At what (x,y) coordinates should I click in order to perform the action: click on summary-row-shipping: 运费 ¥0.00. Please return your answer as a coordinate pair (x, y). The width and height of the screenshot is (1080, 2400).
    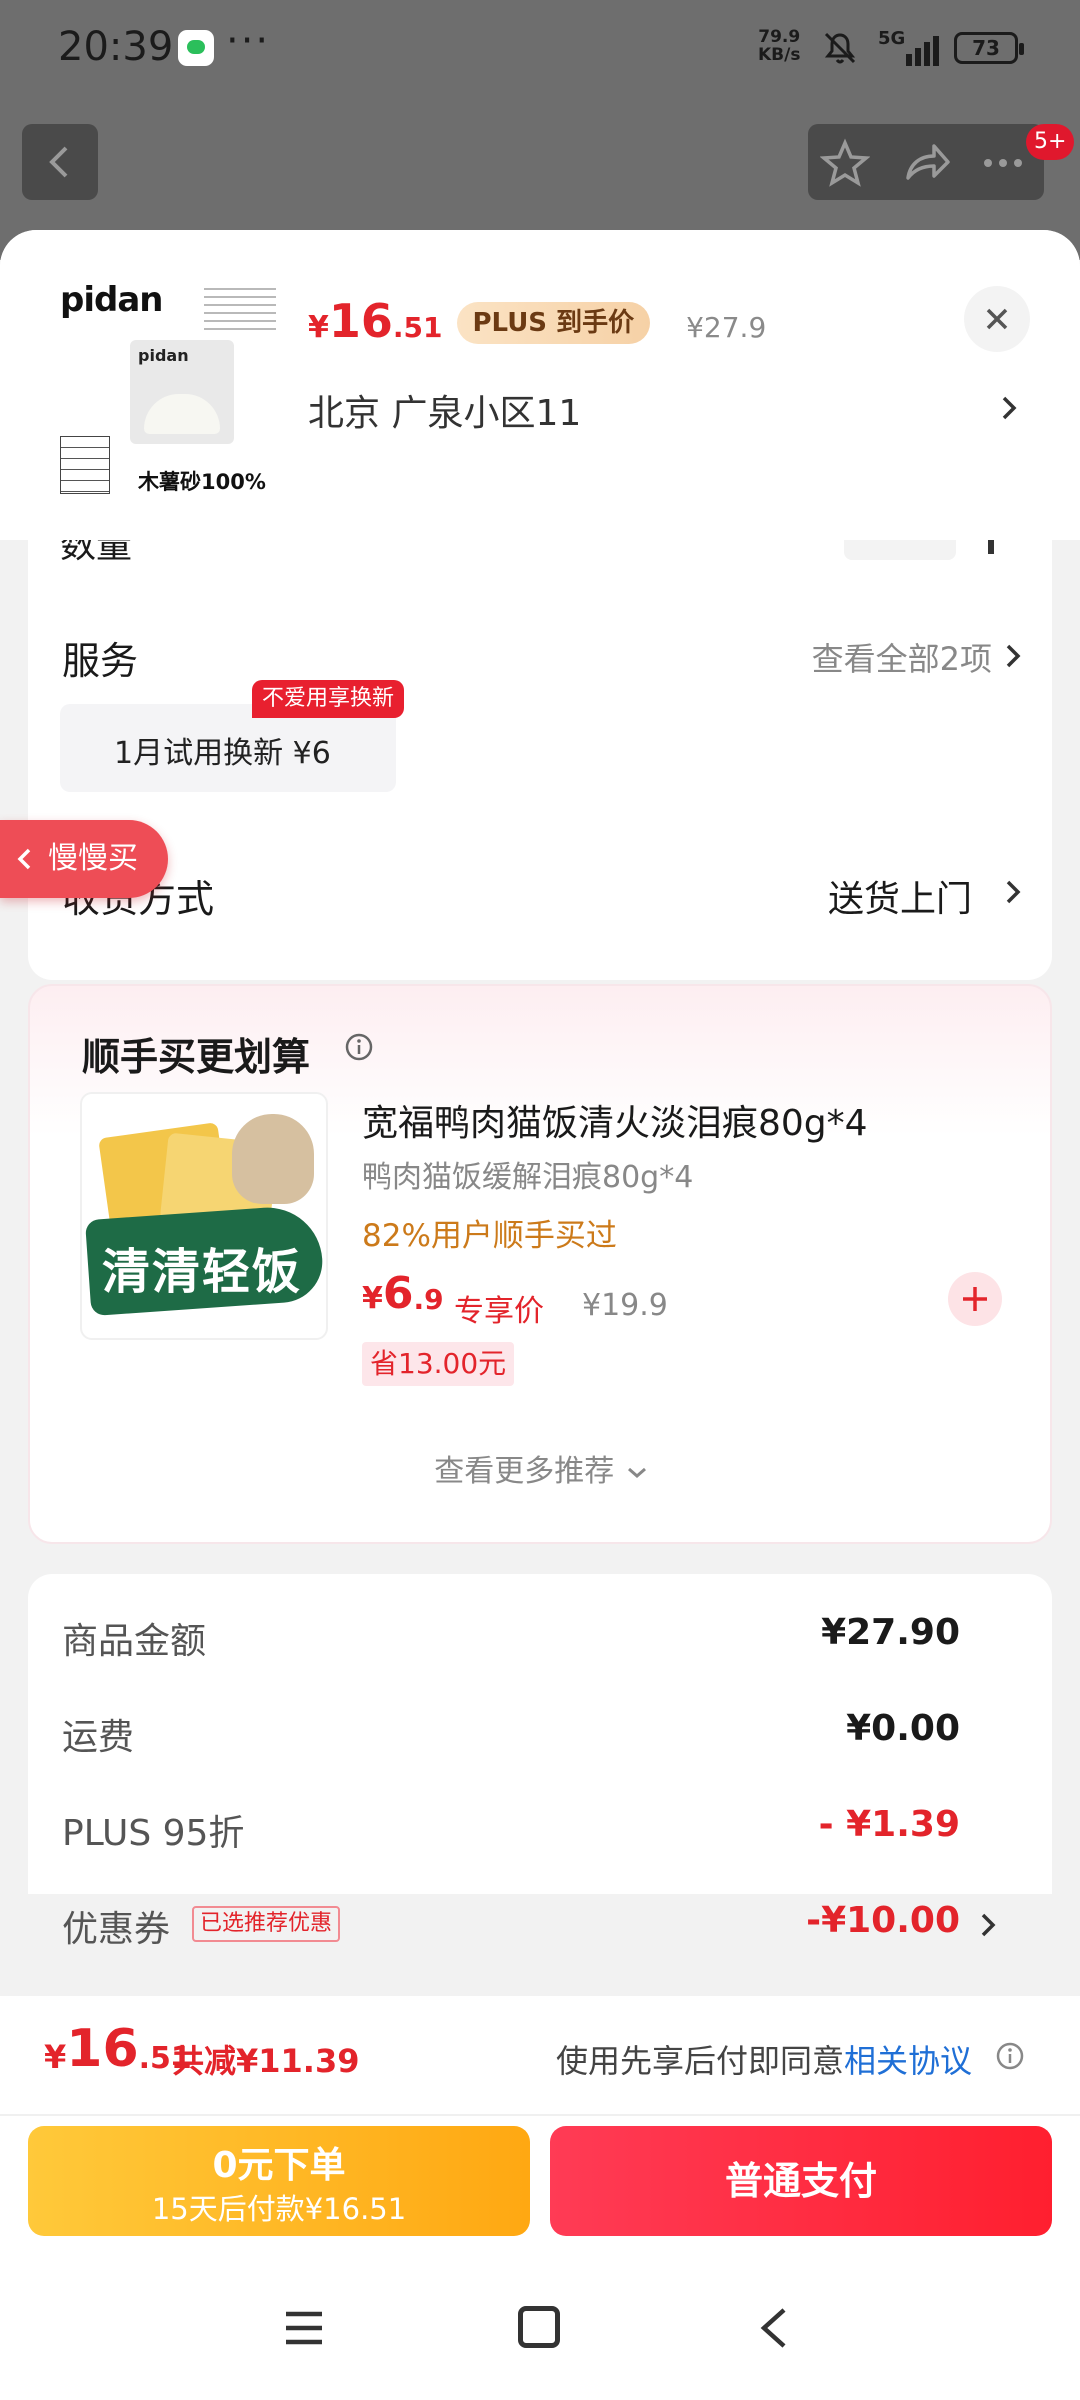
    Looking at the image, I should click on (535, 1730).